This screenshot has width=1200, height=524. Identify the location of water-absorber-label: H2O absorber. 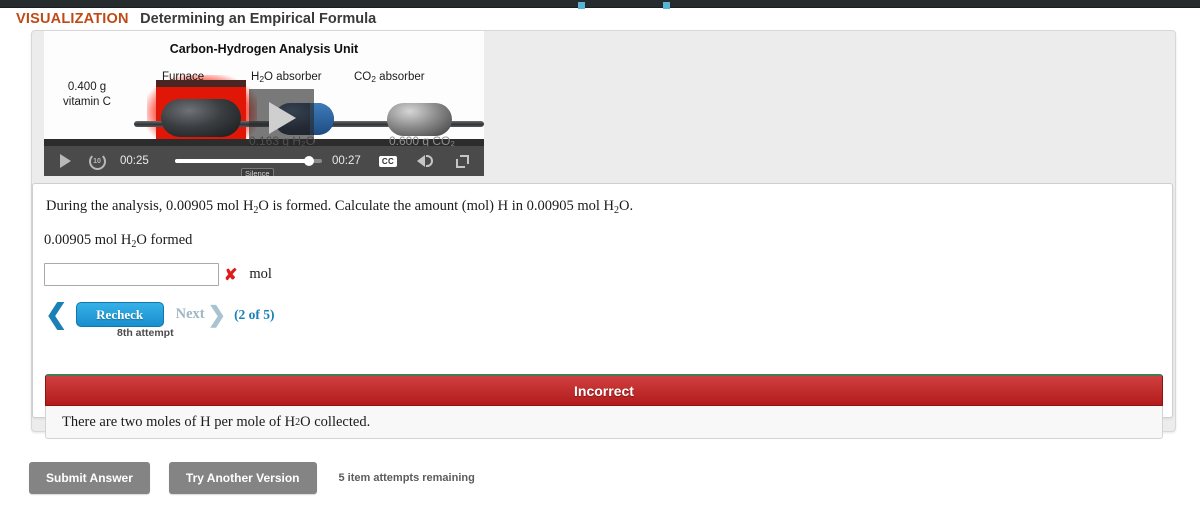
(286, 77).